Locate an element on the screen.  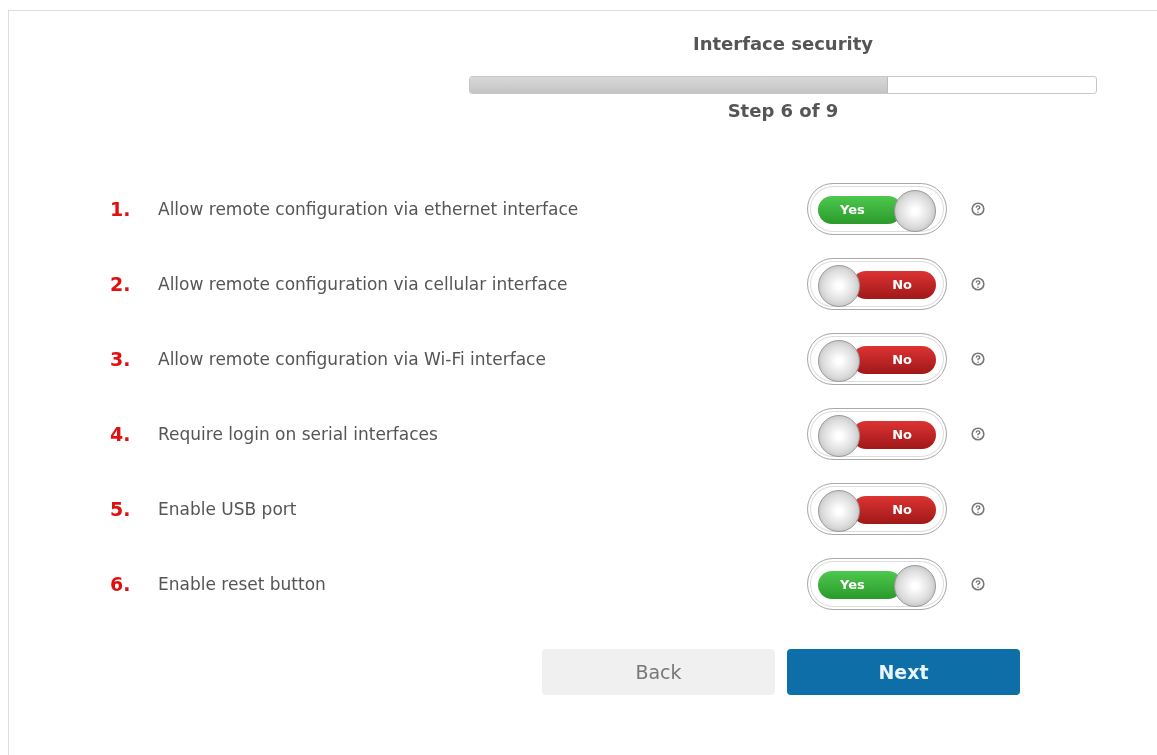
item-number: 3. is located at coordinates (121, 358).